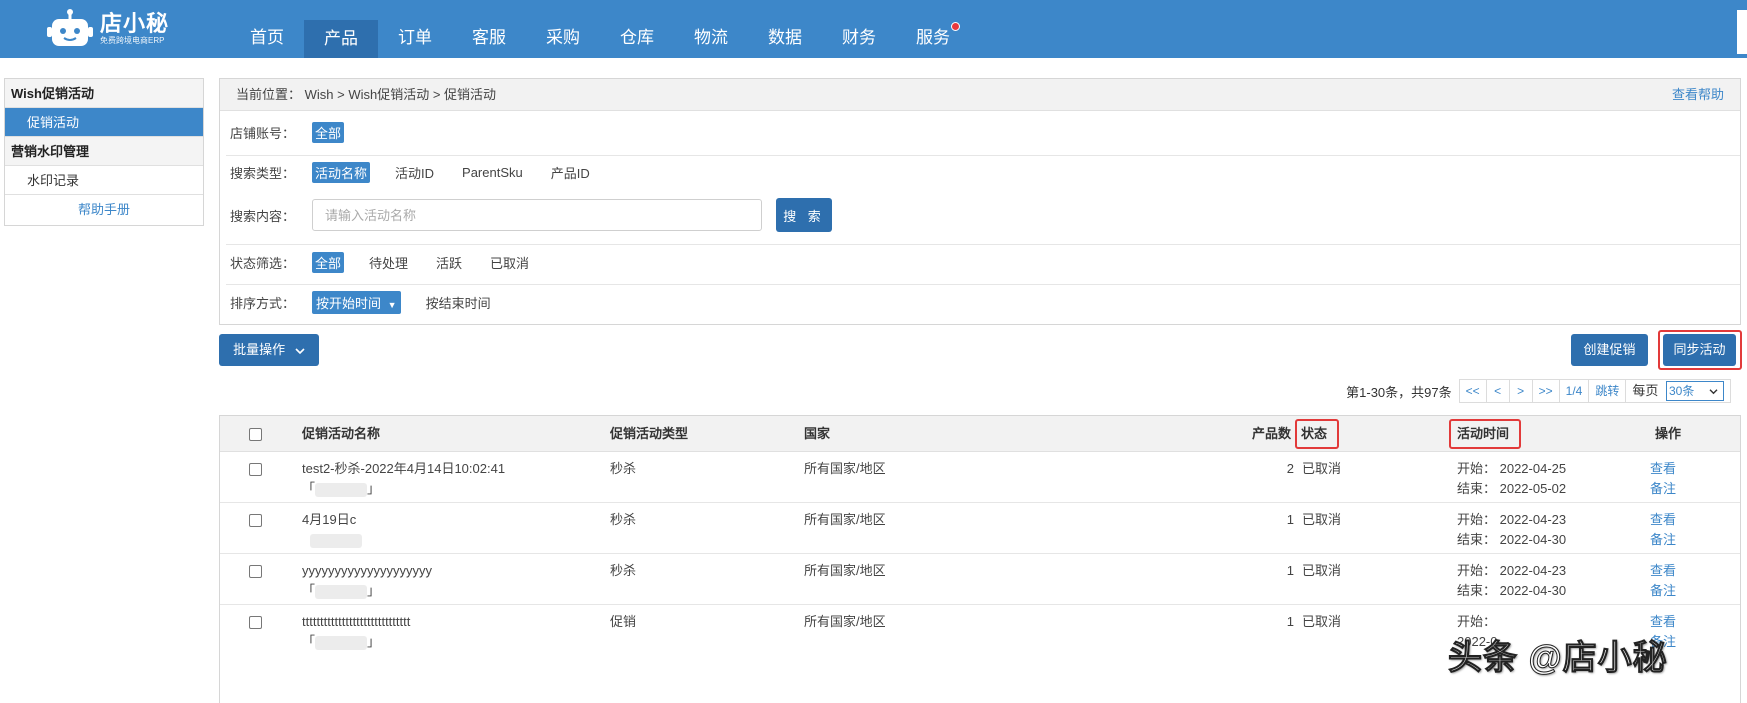  I want to click on sidebar-item-watermark-records: 水印记录, so click(104, 180).